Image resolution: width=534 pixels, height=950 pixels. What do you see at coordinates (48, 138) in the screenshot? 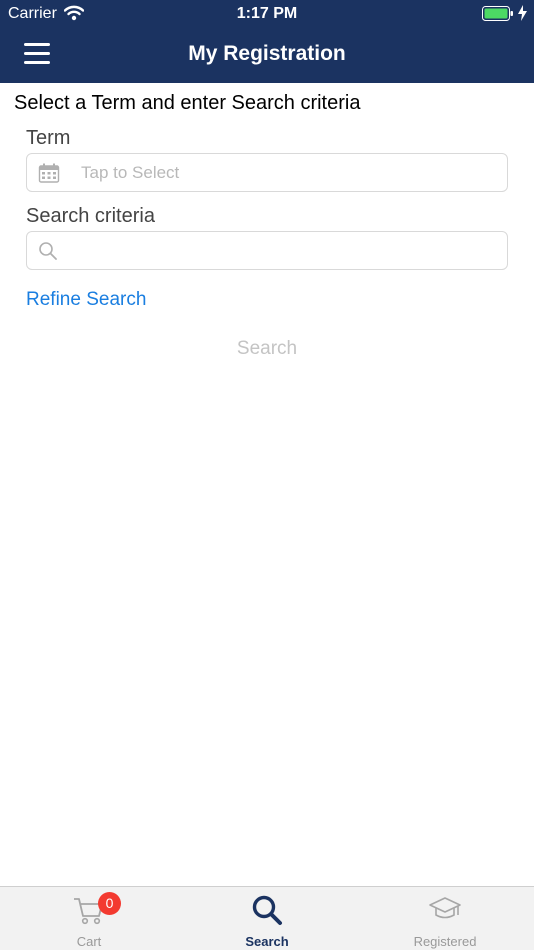
I see `term-label: Term` at bounding box center [48, 138].